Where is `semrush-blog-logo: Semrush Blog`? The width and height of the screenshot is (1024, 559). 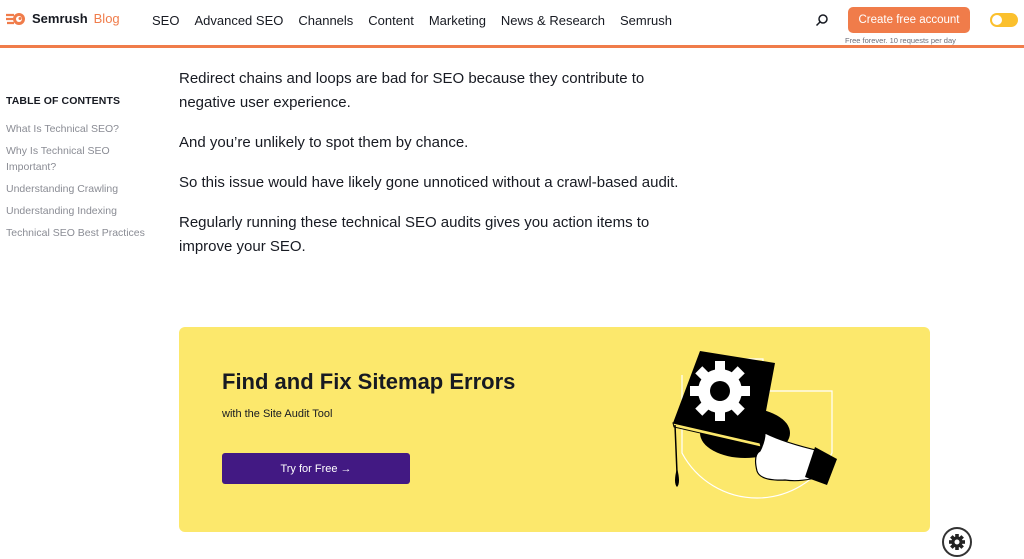
semrush-blog-logo: Semrush Blog is located at coordinates (63, 18).